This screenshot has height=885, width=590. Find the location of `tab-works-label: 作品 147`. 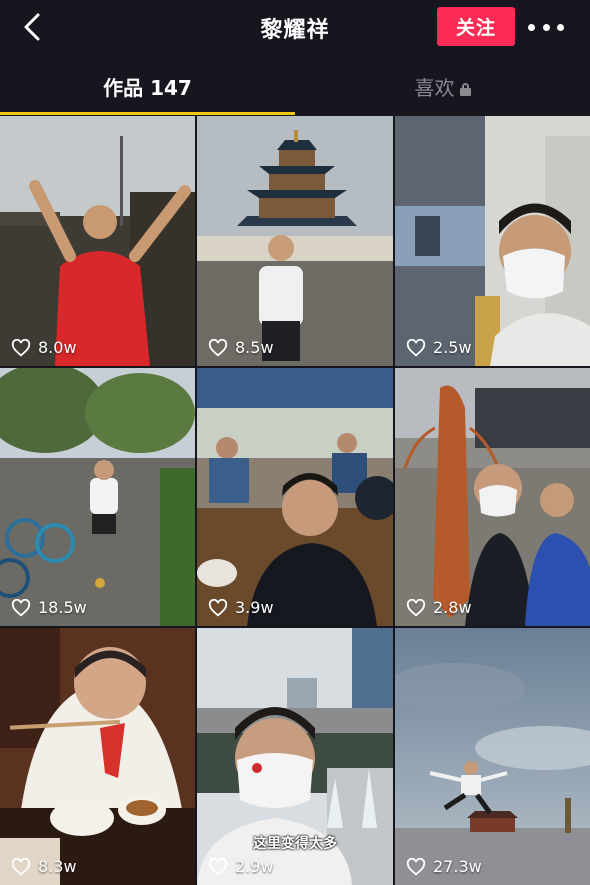

tab-works-label: 作品 147 is located at coordinates (147, 88).